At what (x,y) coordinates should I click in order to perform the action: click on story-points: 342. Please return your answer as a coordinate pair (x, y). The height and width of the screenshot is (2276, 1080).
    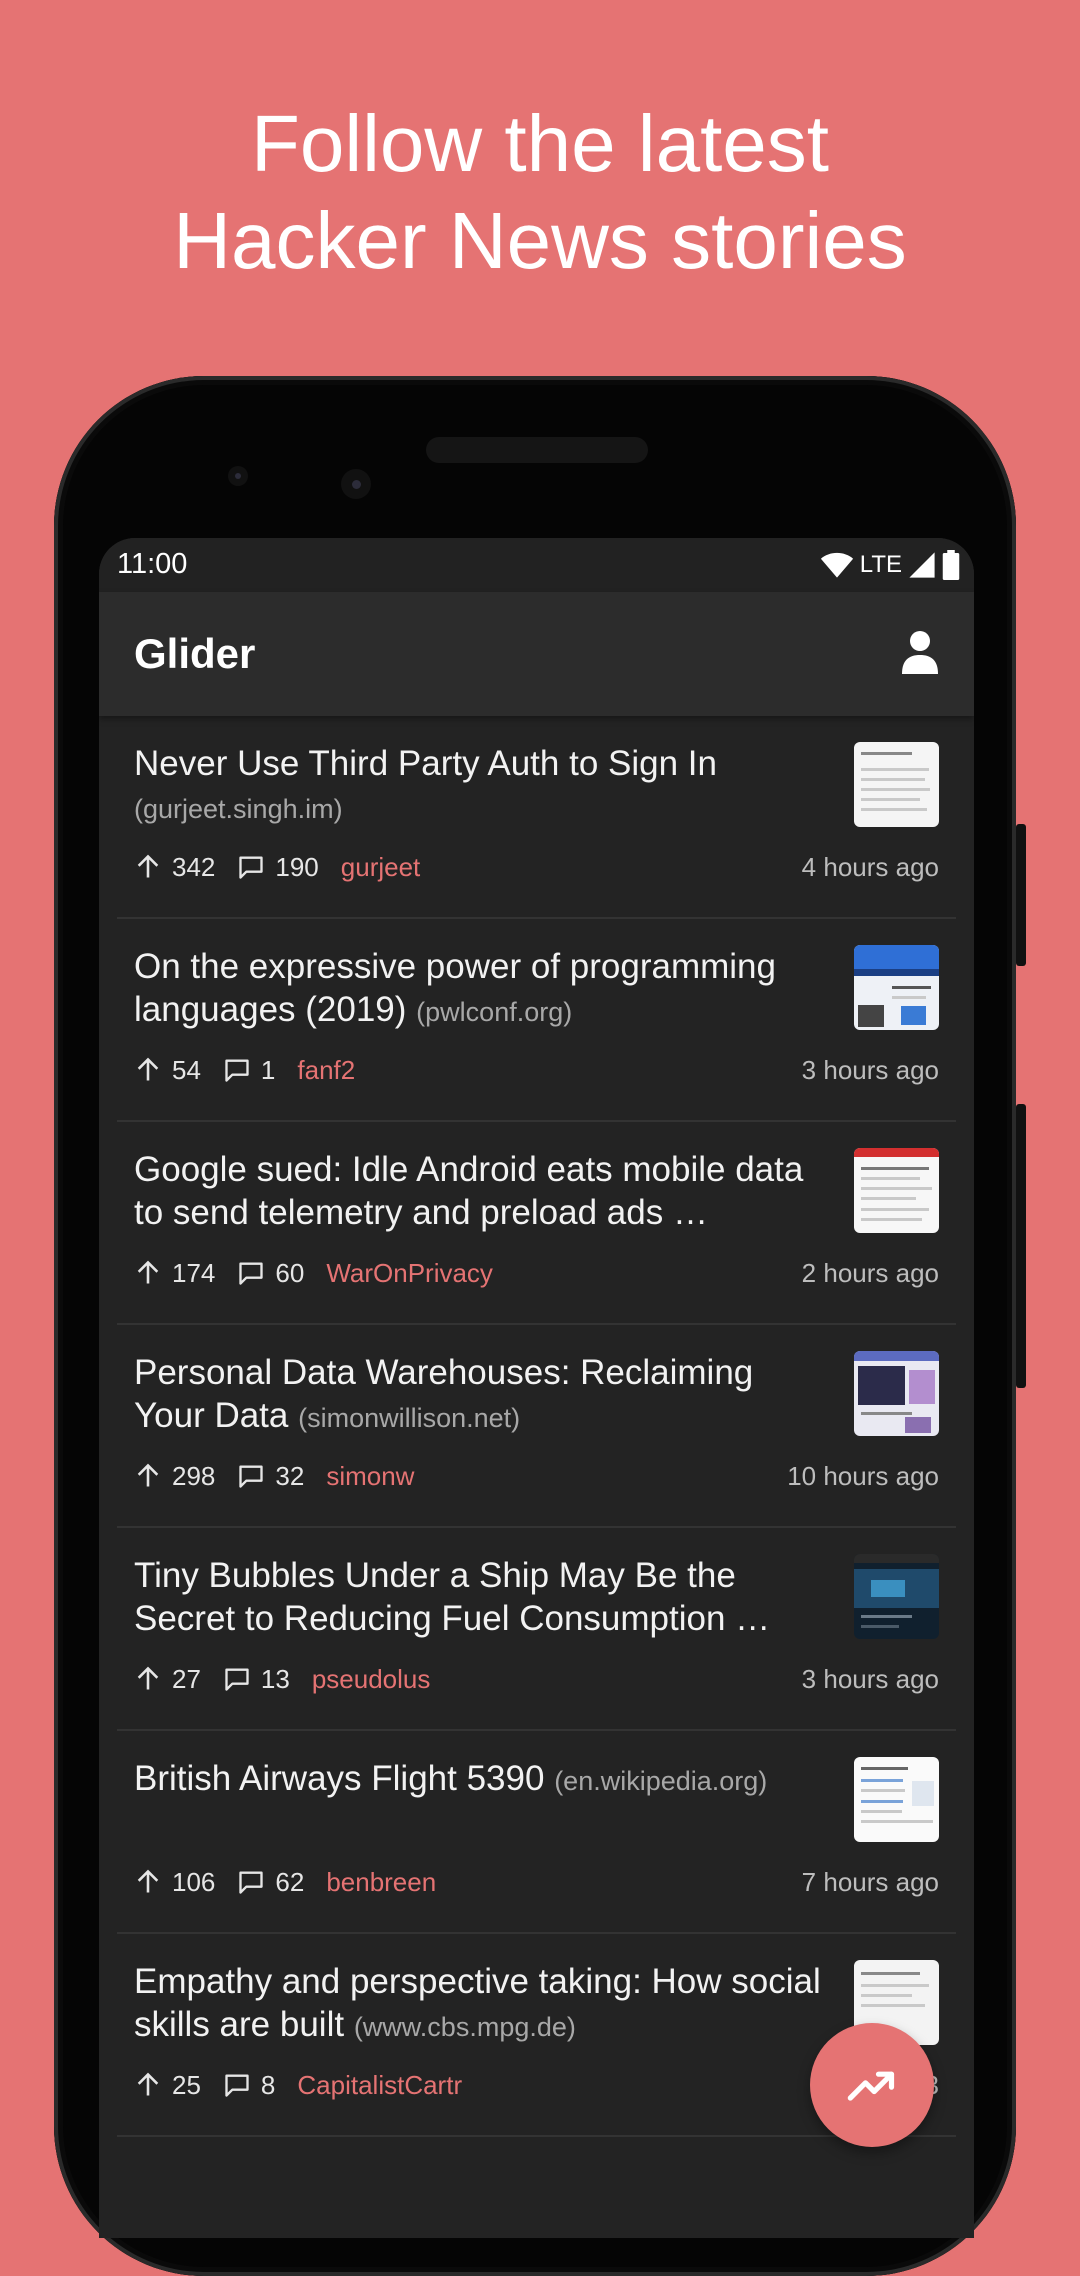
    Looking at the image, I should click on (194, 866).